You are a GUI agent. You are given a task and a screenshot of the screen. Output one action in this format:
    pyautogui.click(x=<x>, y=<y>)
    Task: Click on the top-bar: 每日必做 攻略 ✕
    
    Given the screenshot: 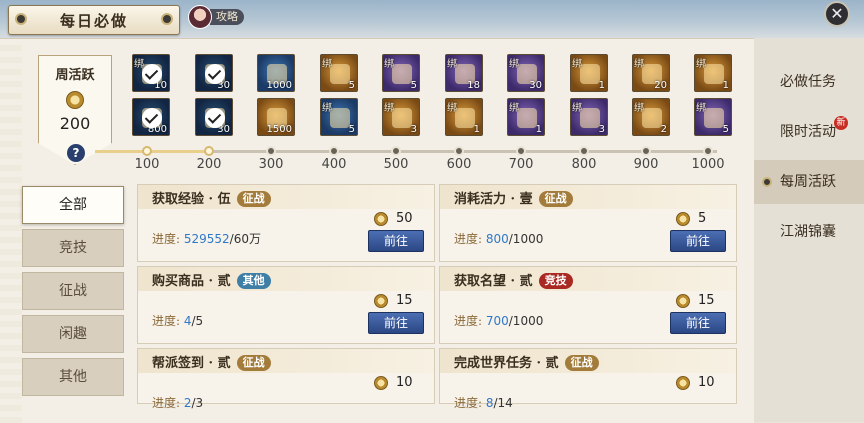 What is the action you would take?
    pyautogui.click(x=432, y=19)
    